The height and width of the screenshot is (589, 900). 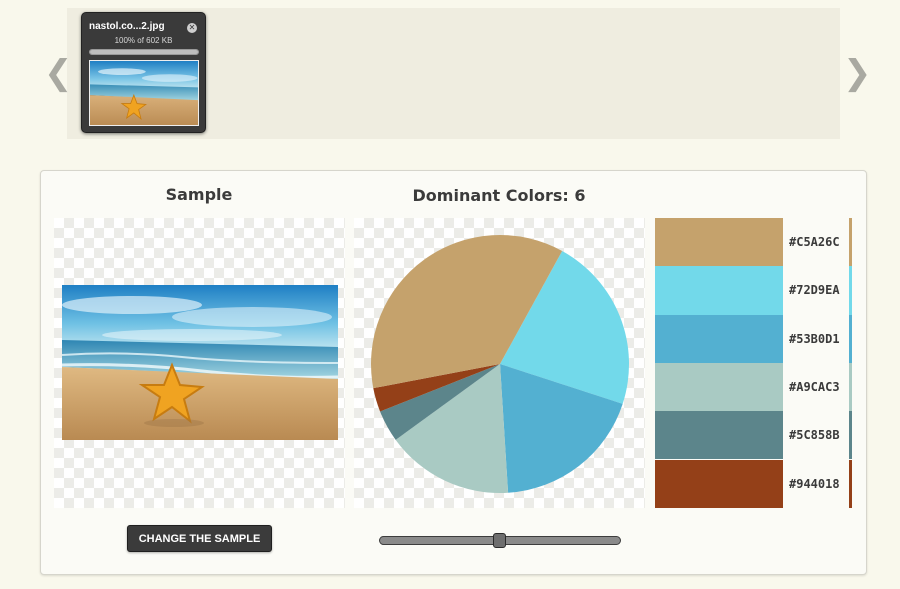 I want to click on sample-image, so click(x=200, y=362).